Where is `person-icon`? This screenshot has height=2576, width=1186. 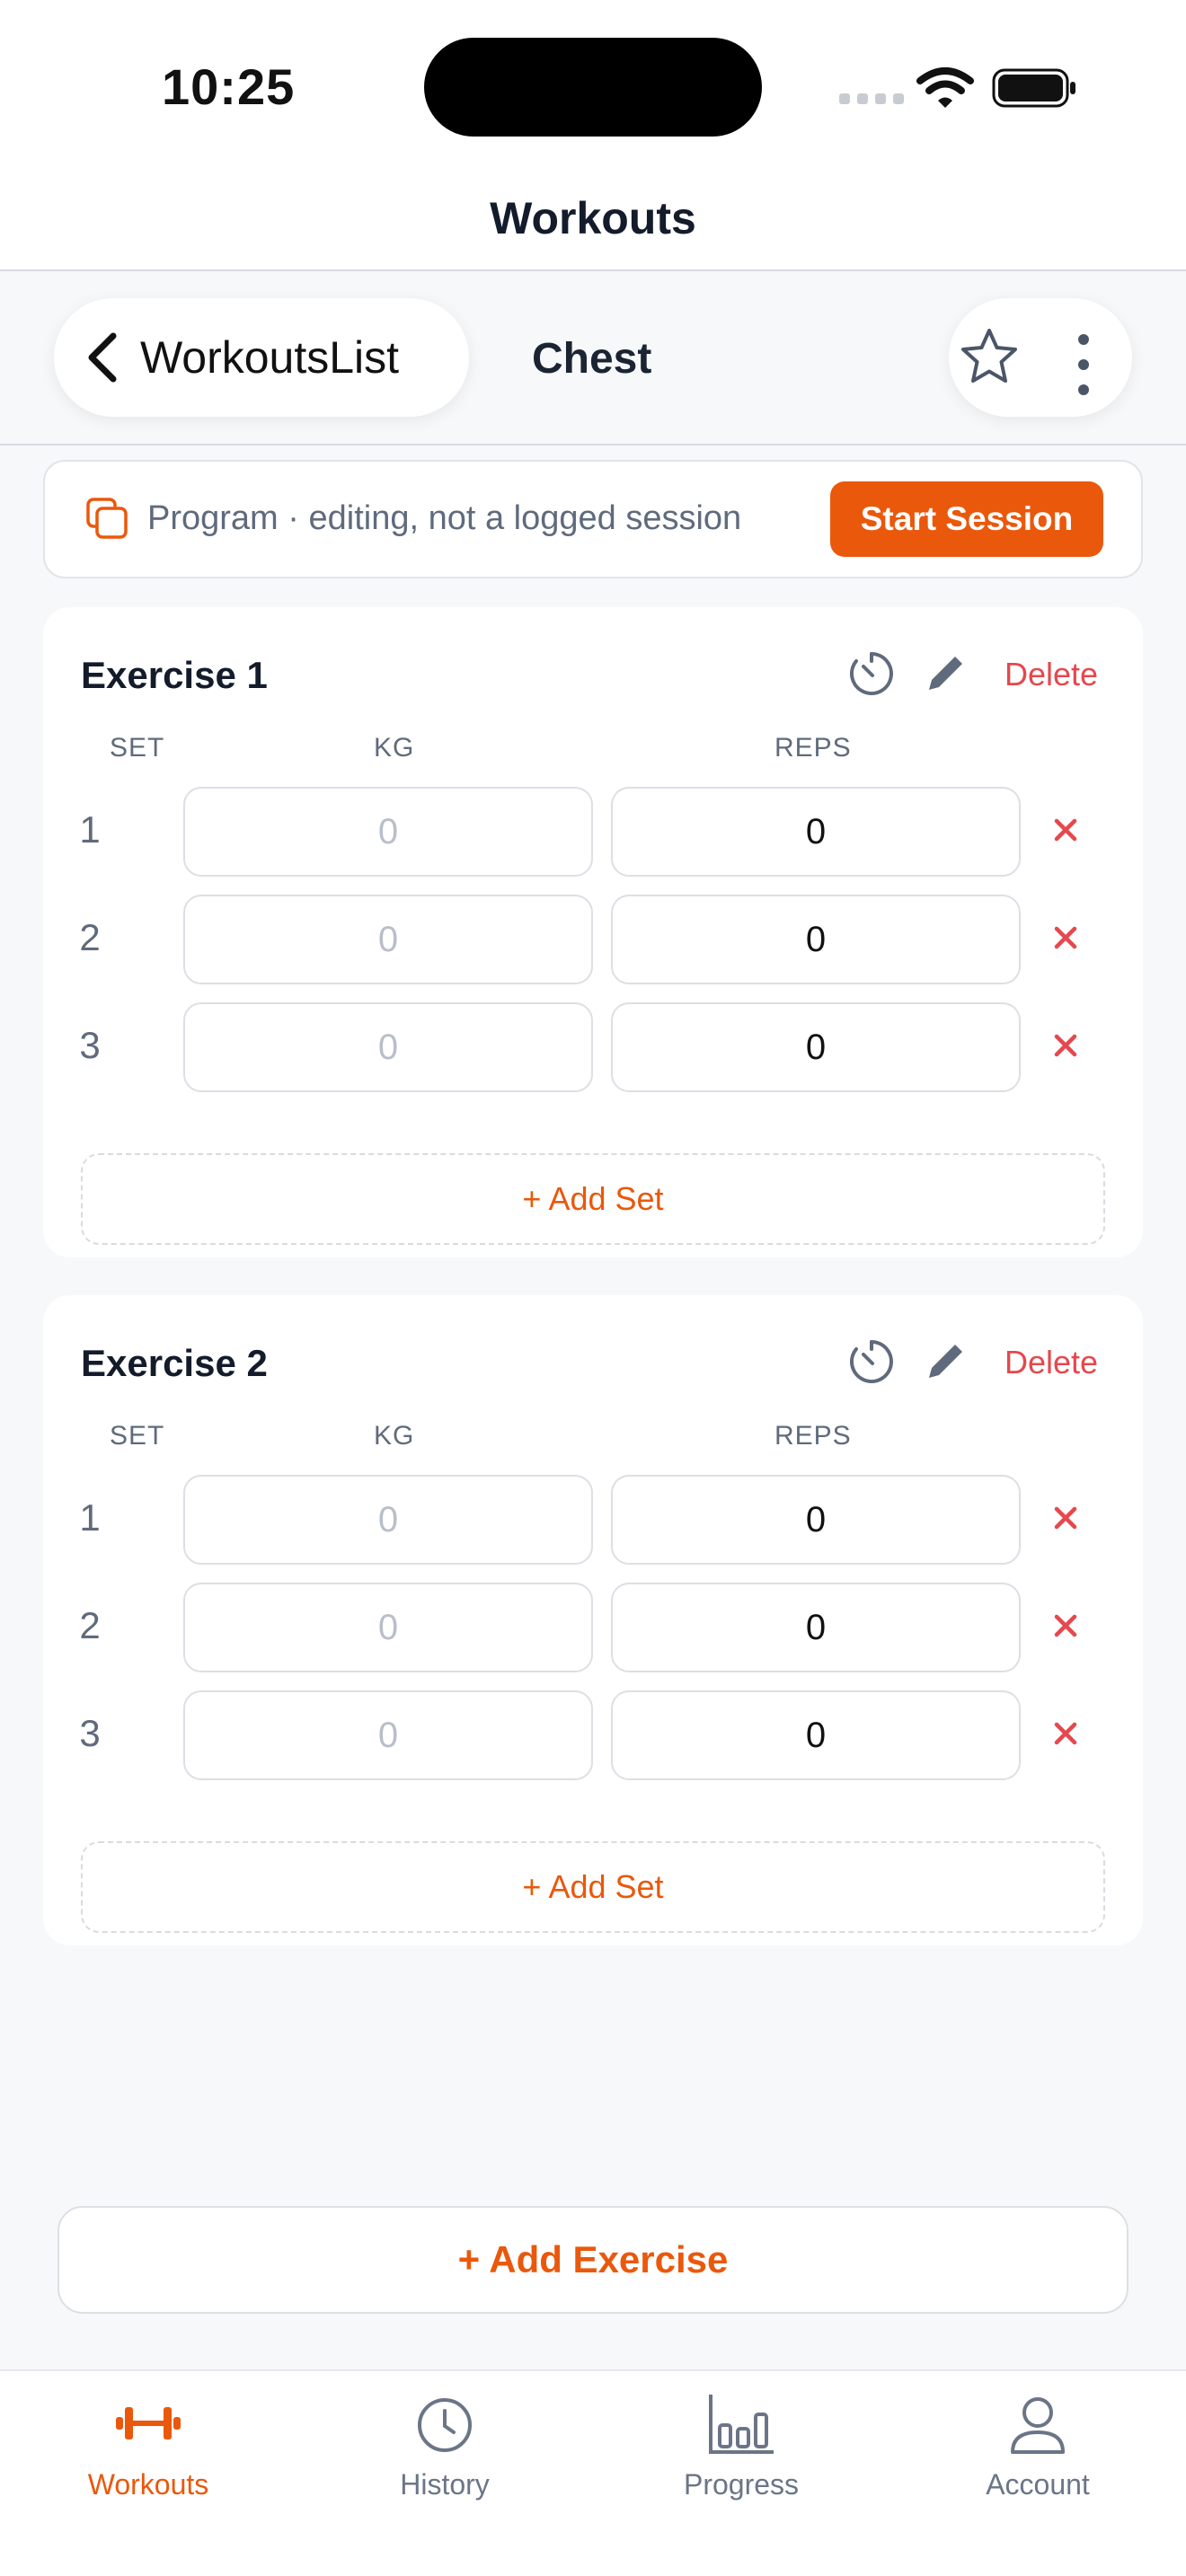
person-icon is located at coordinates (1038, 2425).